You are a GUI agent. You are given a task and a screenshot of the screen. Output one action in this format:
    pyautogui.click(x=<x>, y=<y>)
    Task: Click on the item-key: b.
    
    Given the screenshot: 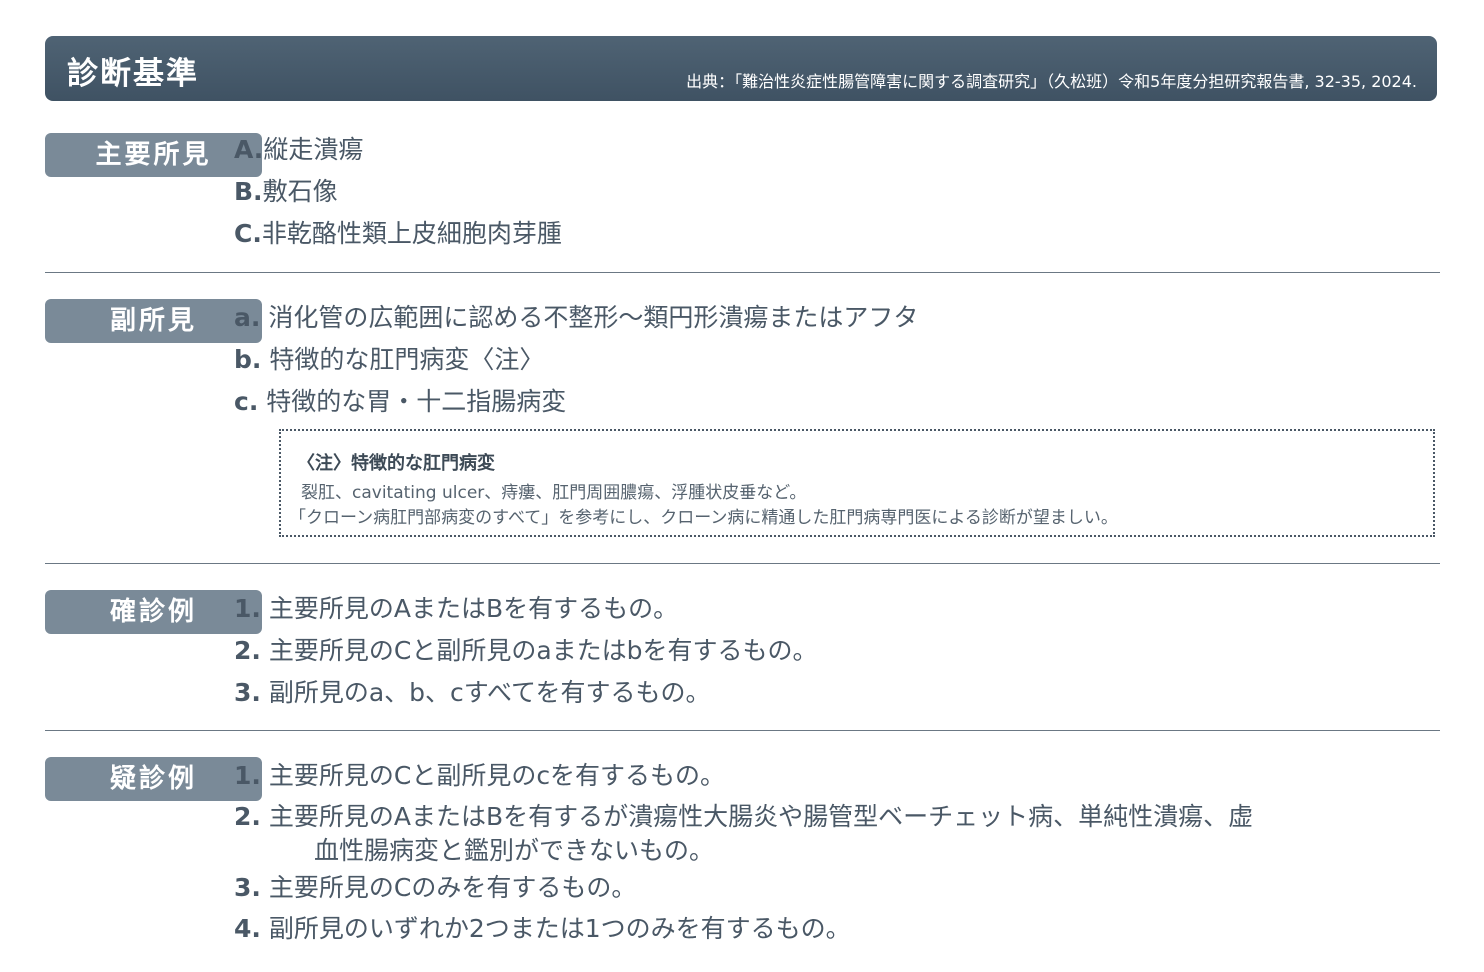 What is the action you would take?
    pyautogui.click(x=248, y=359)
    